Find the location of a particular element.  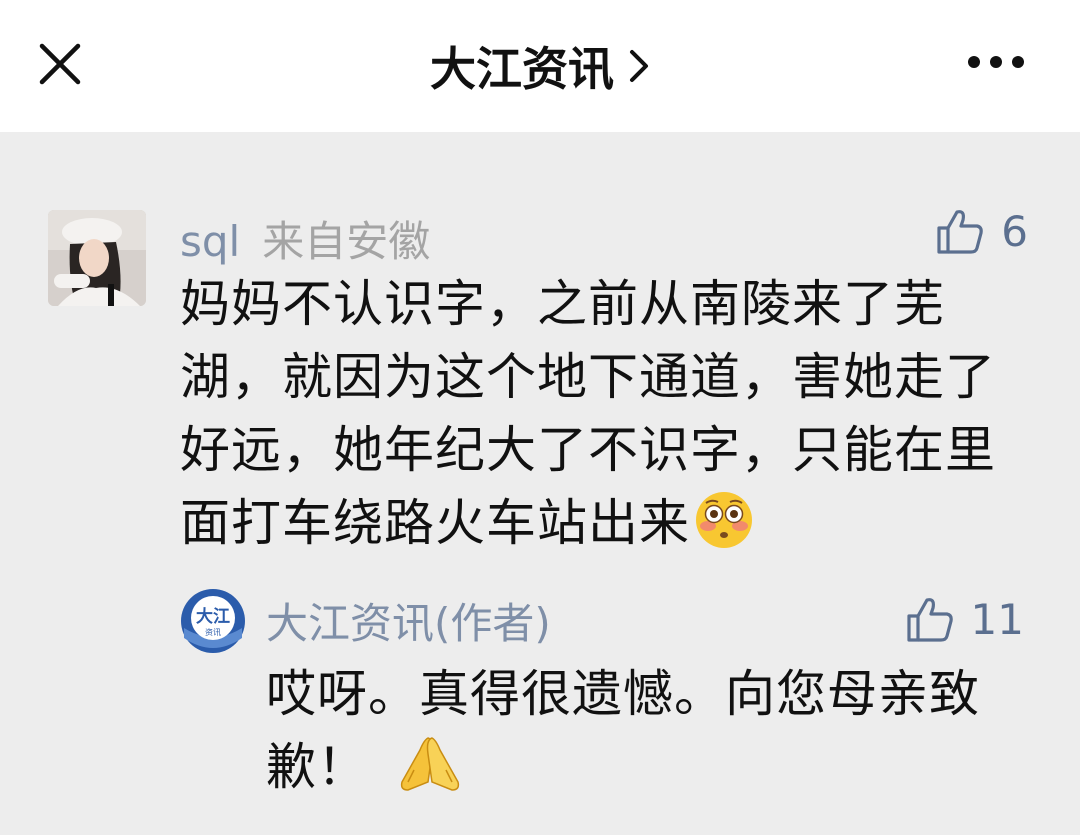

reply-like-count: 11 is located at coordinates (997, 619).